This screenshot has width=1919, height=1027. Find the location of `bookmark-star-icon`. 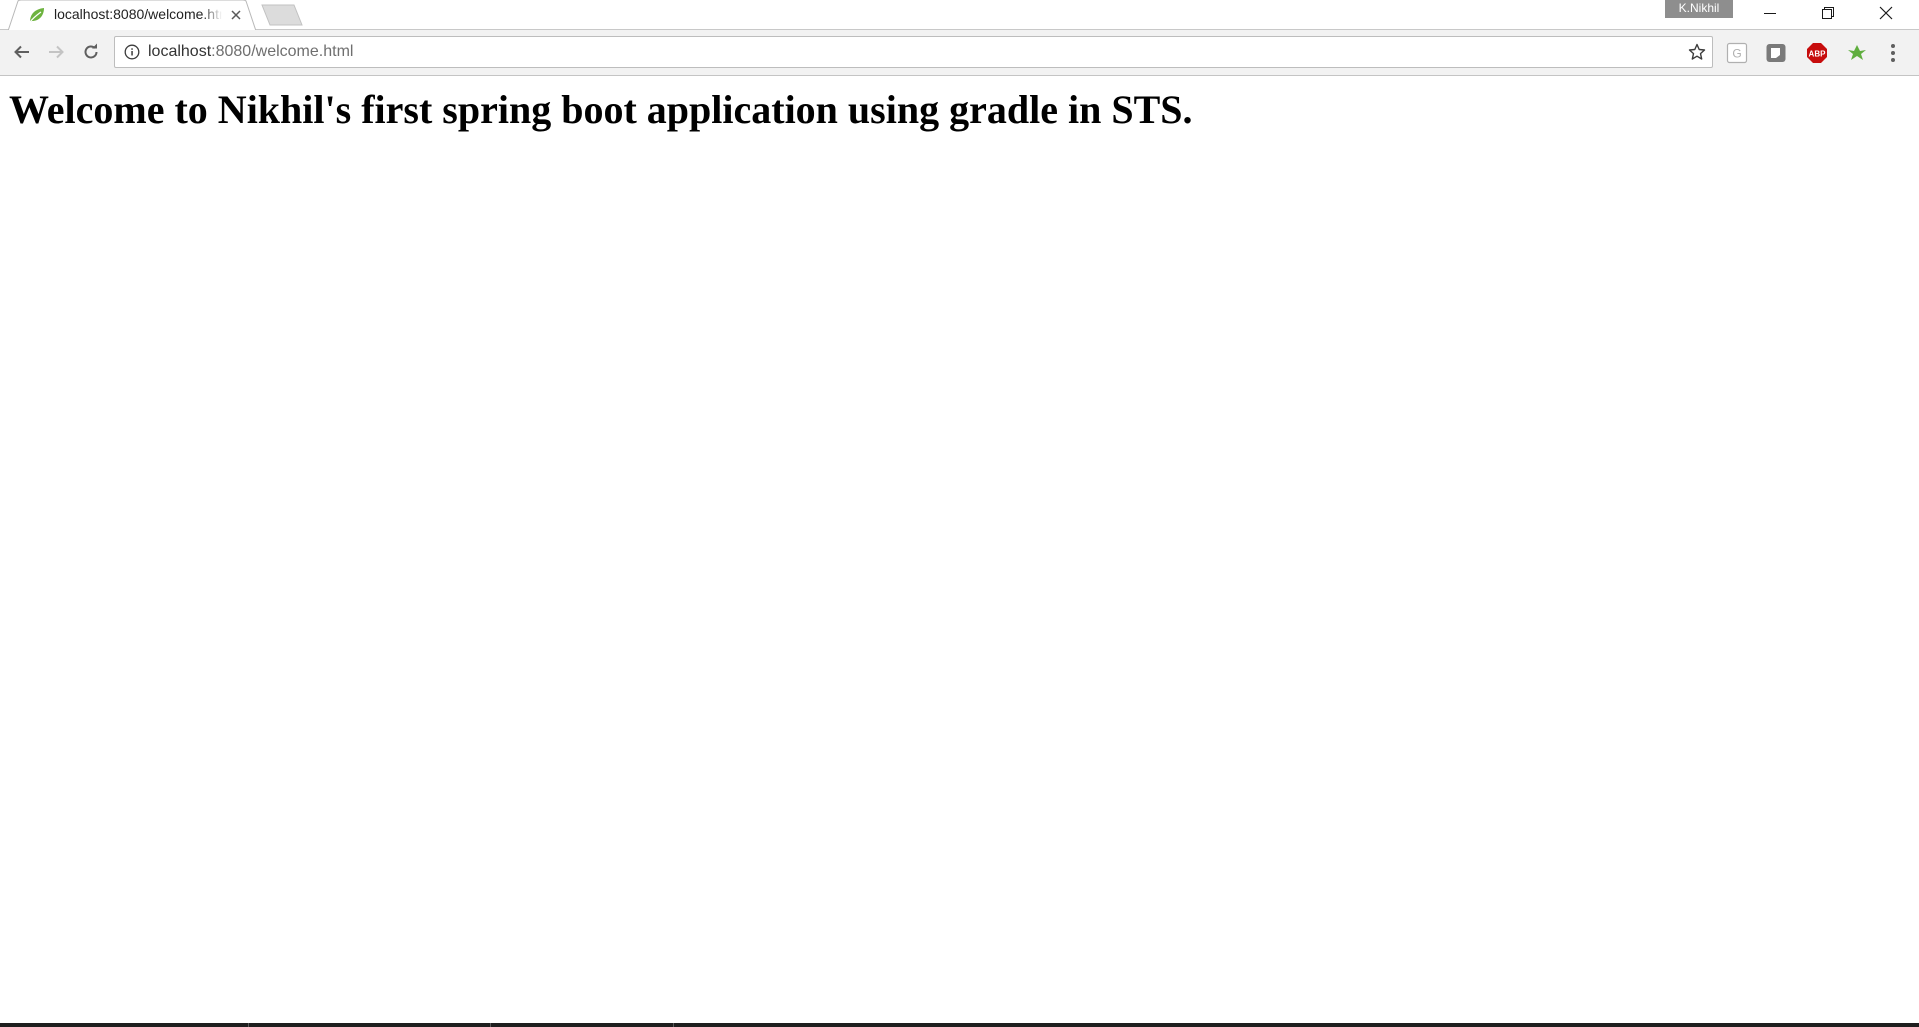

bookmark-star-icon is located at coordinates (1697, 52).